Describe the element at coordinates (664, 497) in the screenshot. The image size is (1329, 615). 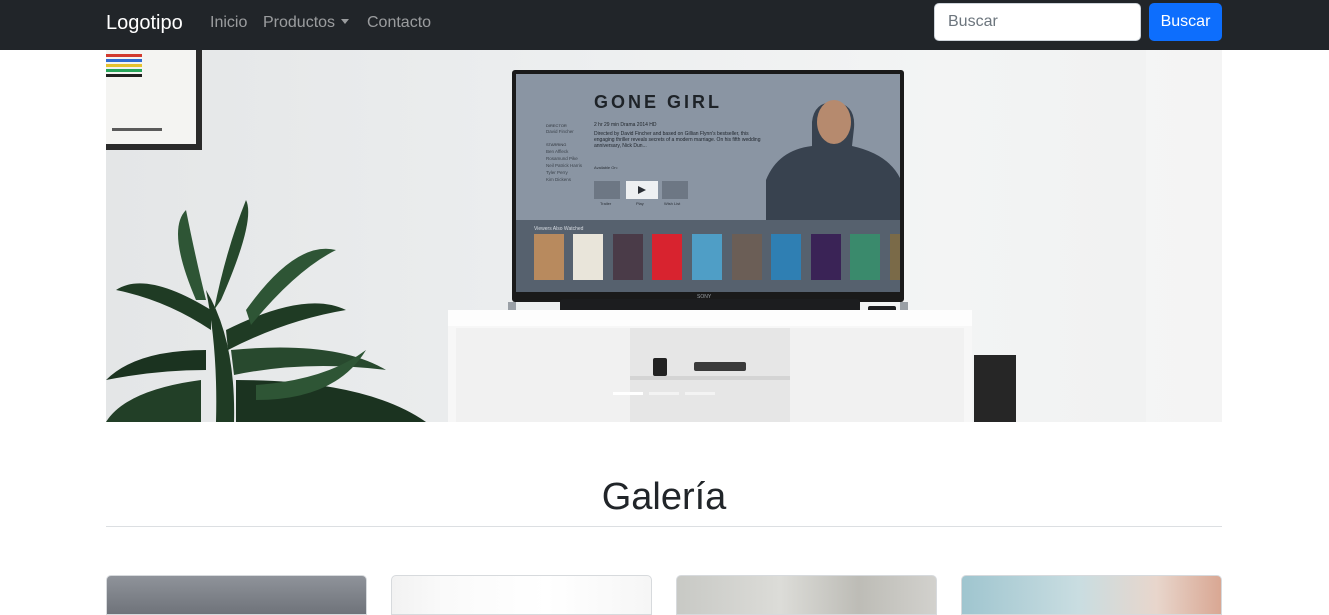
I see `gallery-title: Galería` at that location.